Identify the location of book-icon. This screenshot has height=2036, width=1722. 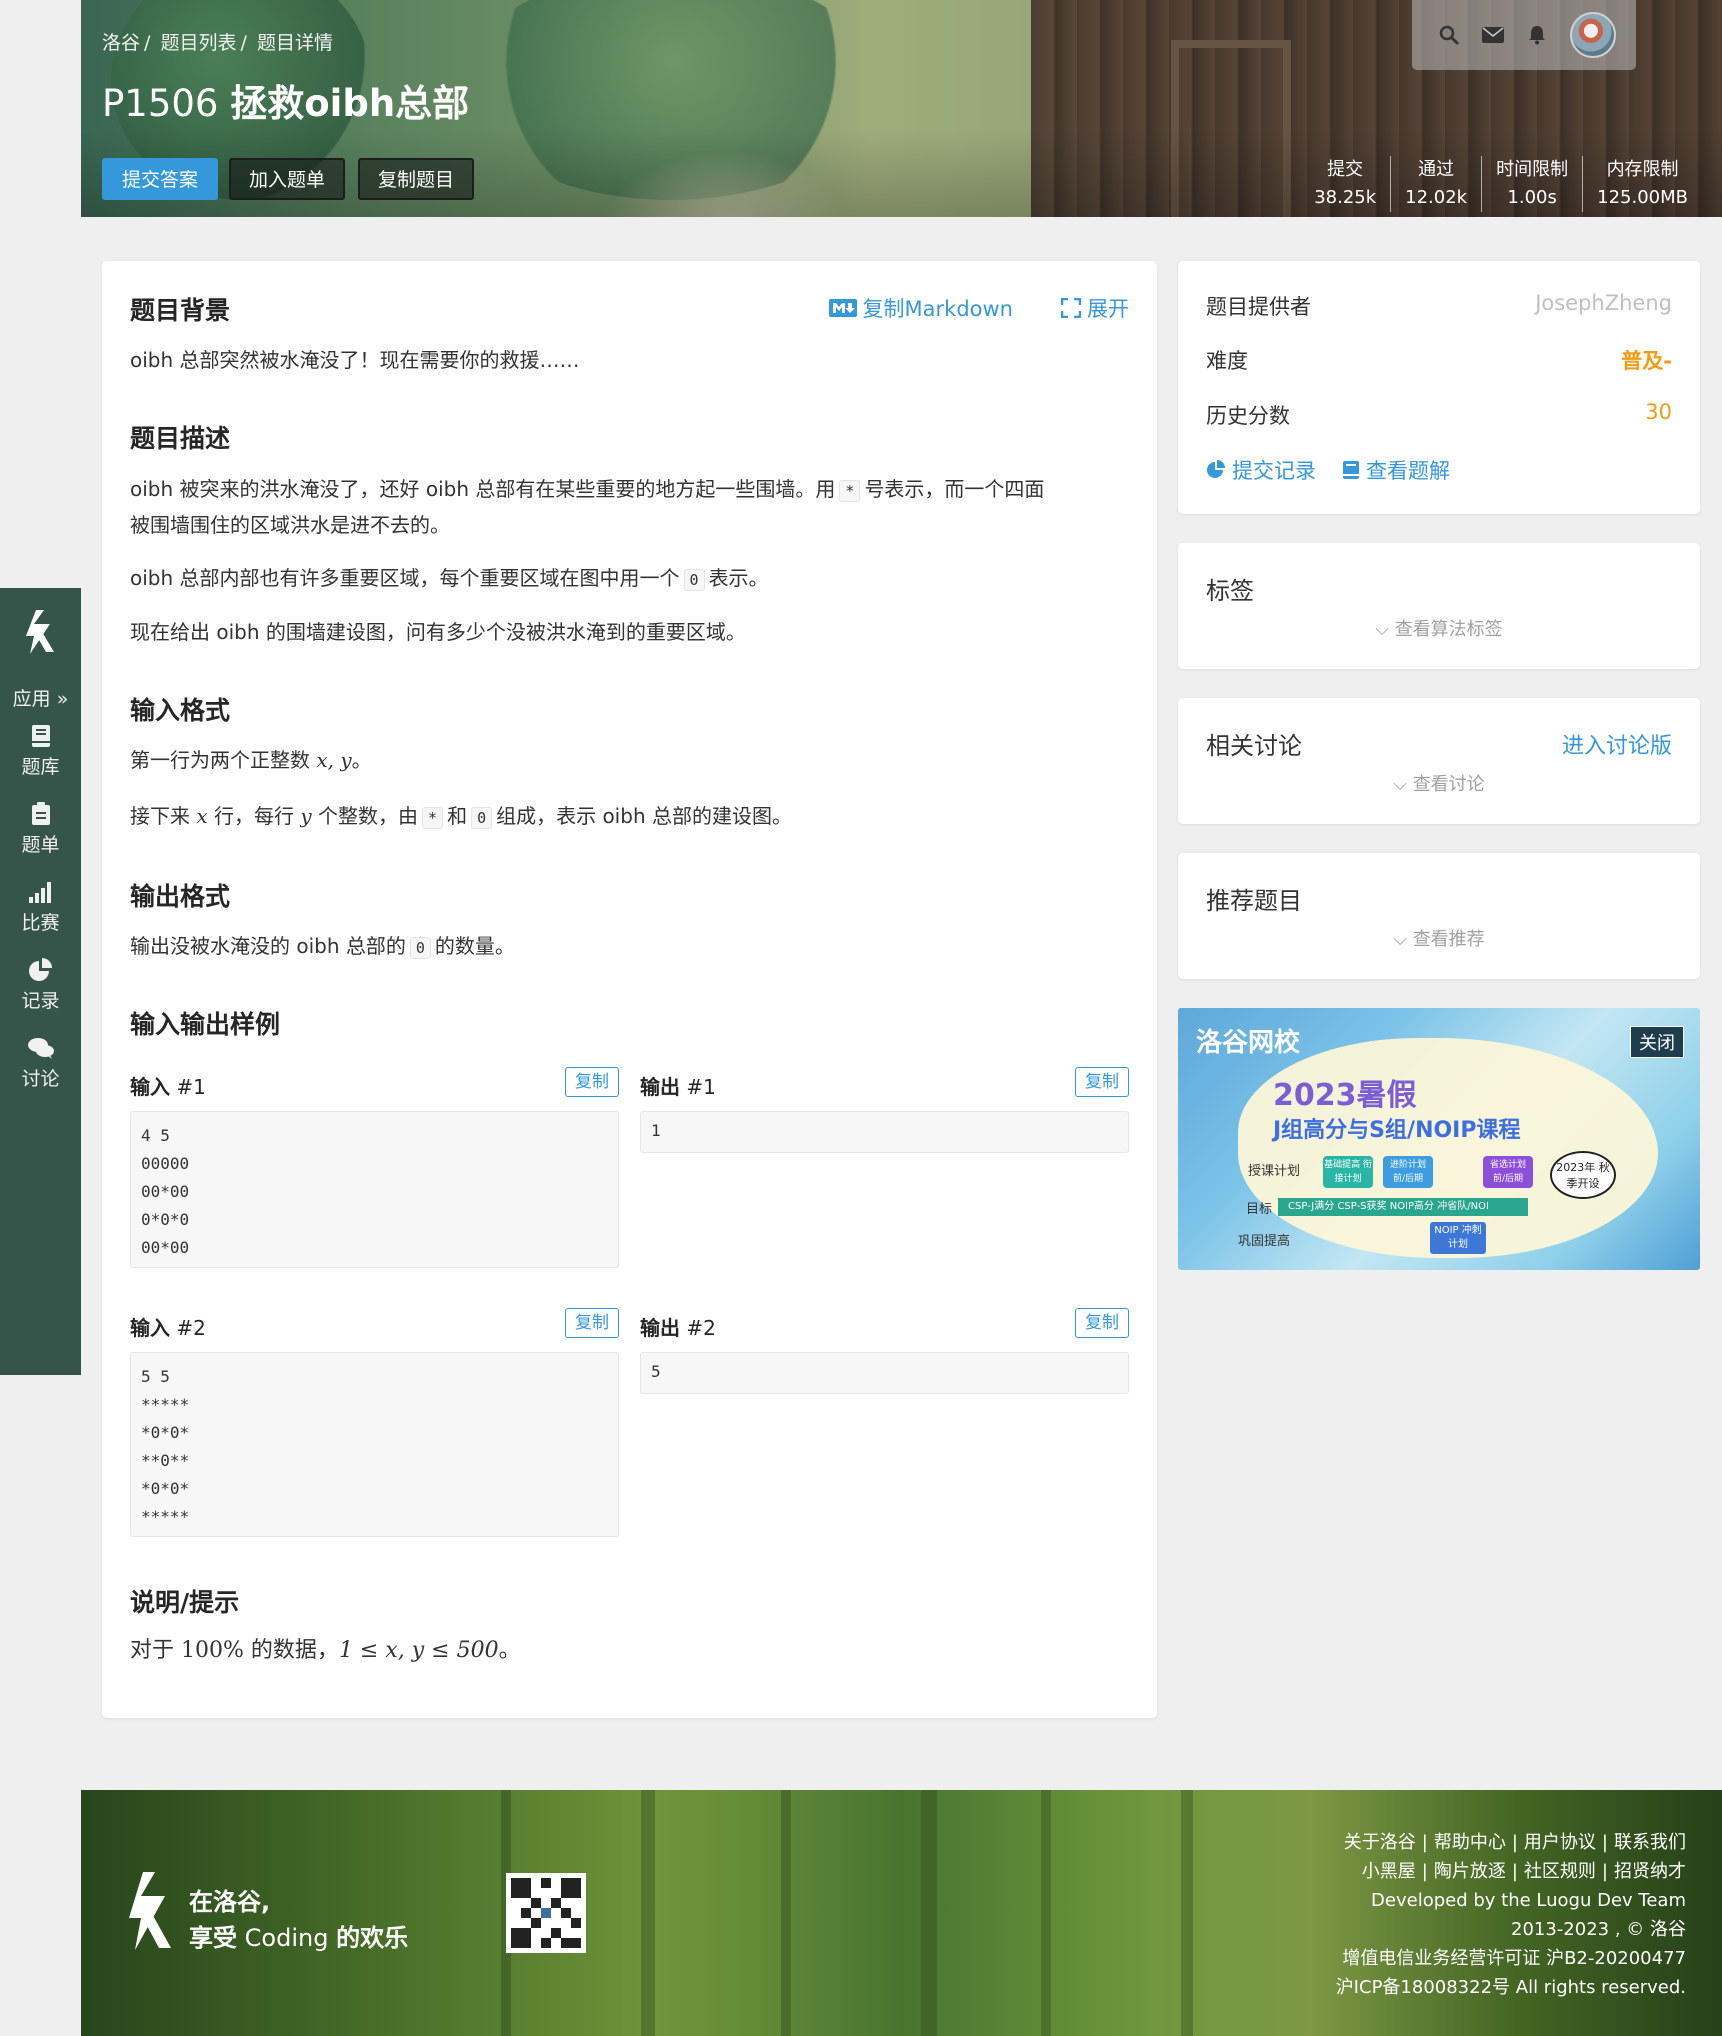
(40, 736).